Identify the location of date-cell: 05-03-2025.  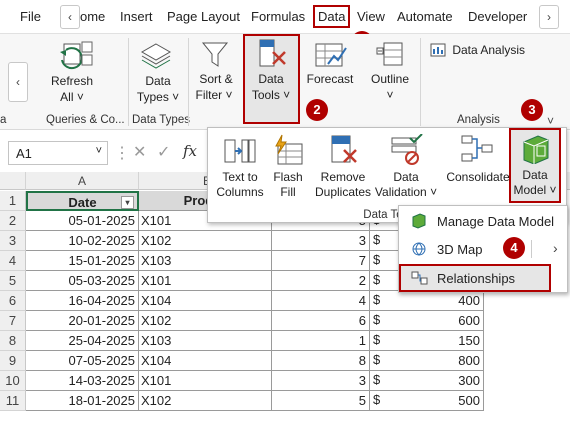
(82, 281).